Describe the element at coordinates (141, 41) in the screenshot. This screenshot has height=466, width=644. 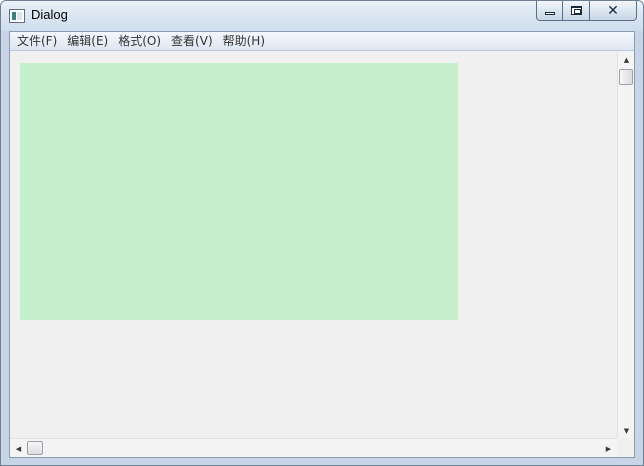
I see `menu-format: 格式(O)` at that location.